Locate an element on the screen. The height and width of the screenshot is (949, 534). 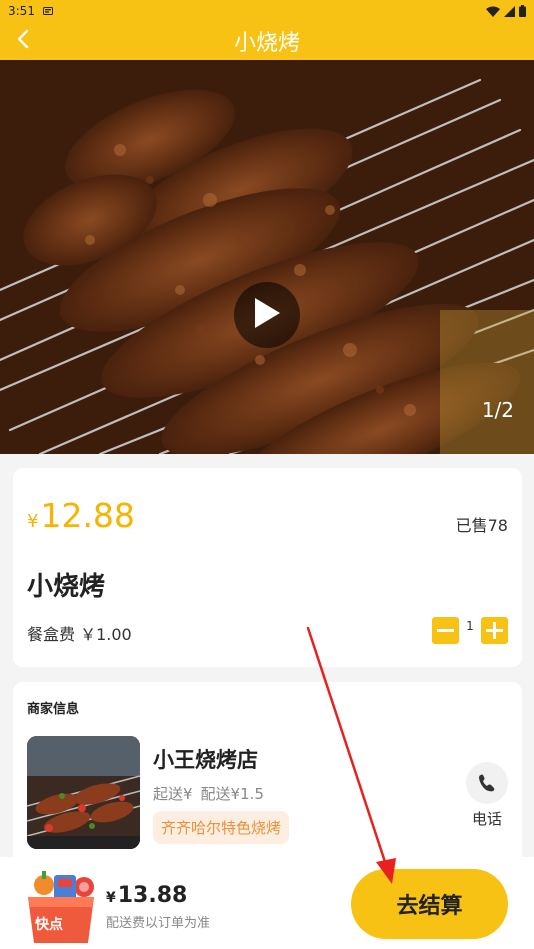
chevron-left-icon is located at coordinates (23, 41).